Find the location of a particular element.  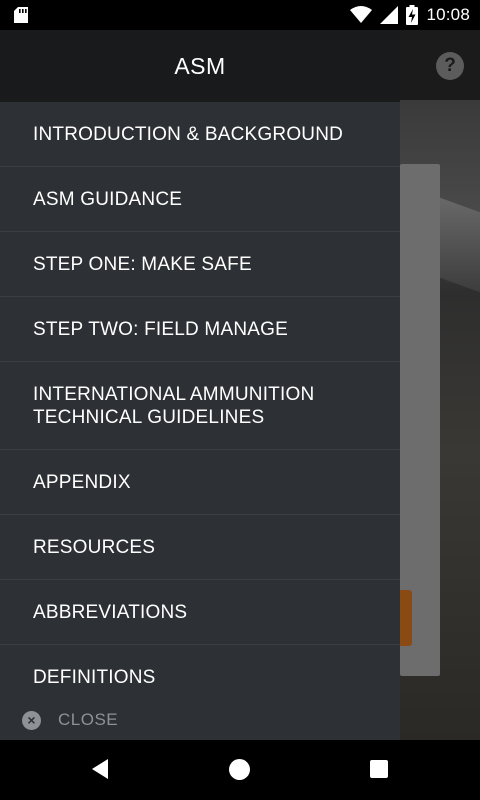

status-bar: 10:08 is located at coordinates (240, 15).